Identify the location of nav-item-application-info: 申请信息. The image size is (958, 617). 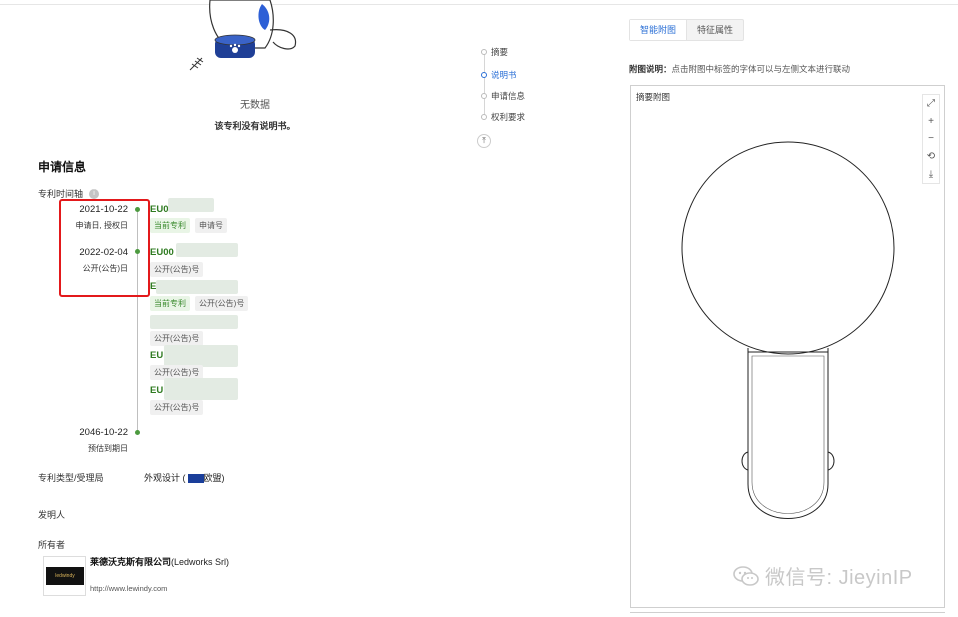
(503, 96).